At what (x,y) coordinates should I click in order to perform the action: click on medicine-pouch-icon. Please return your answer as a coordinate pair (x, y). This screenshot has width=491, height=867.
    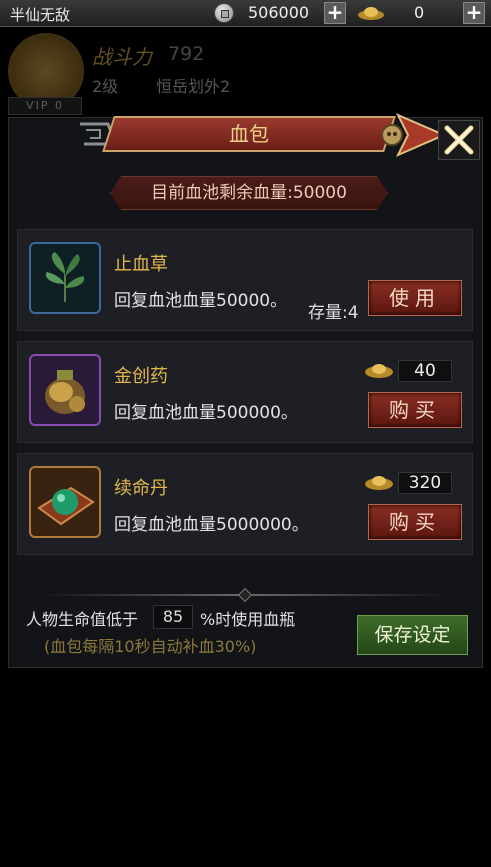
    Looking at the image, I should click on (65, 390).